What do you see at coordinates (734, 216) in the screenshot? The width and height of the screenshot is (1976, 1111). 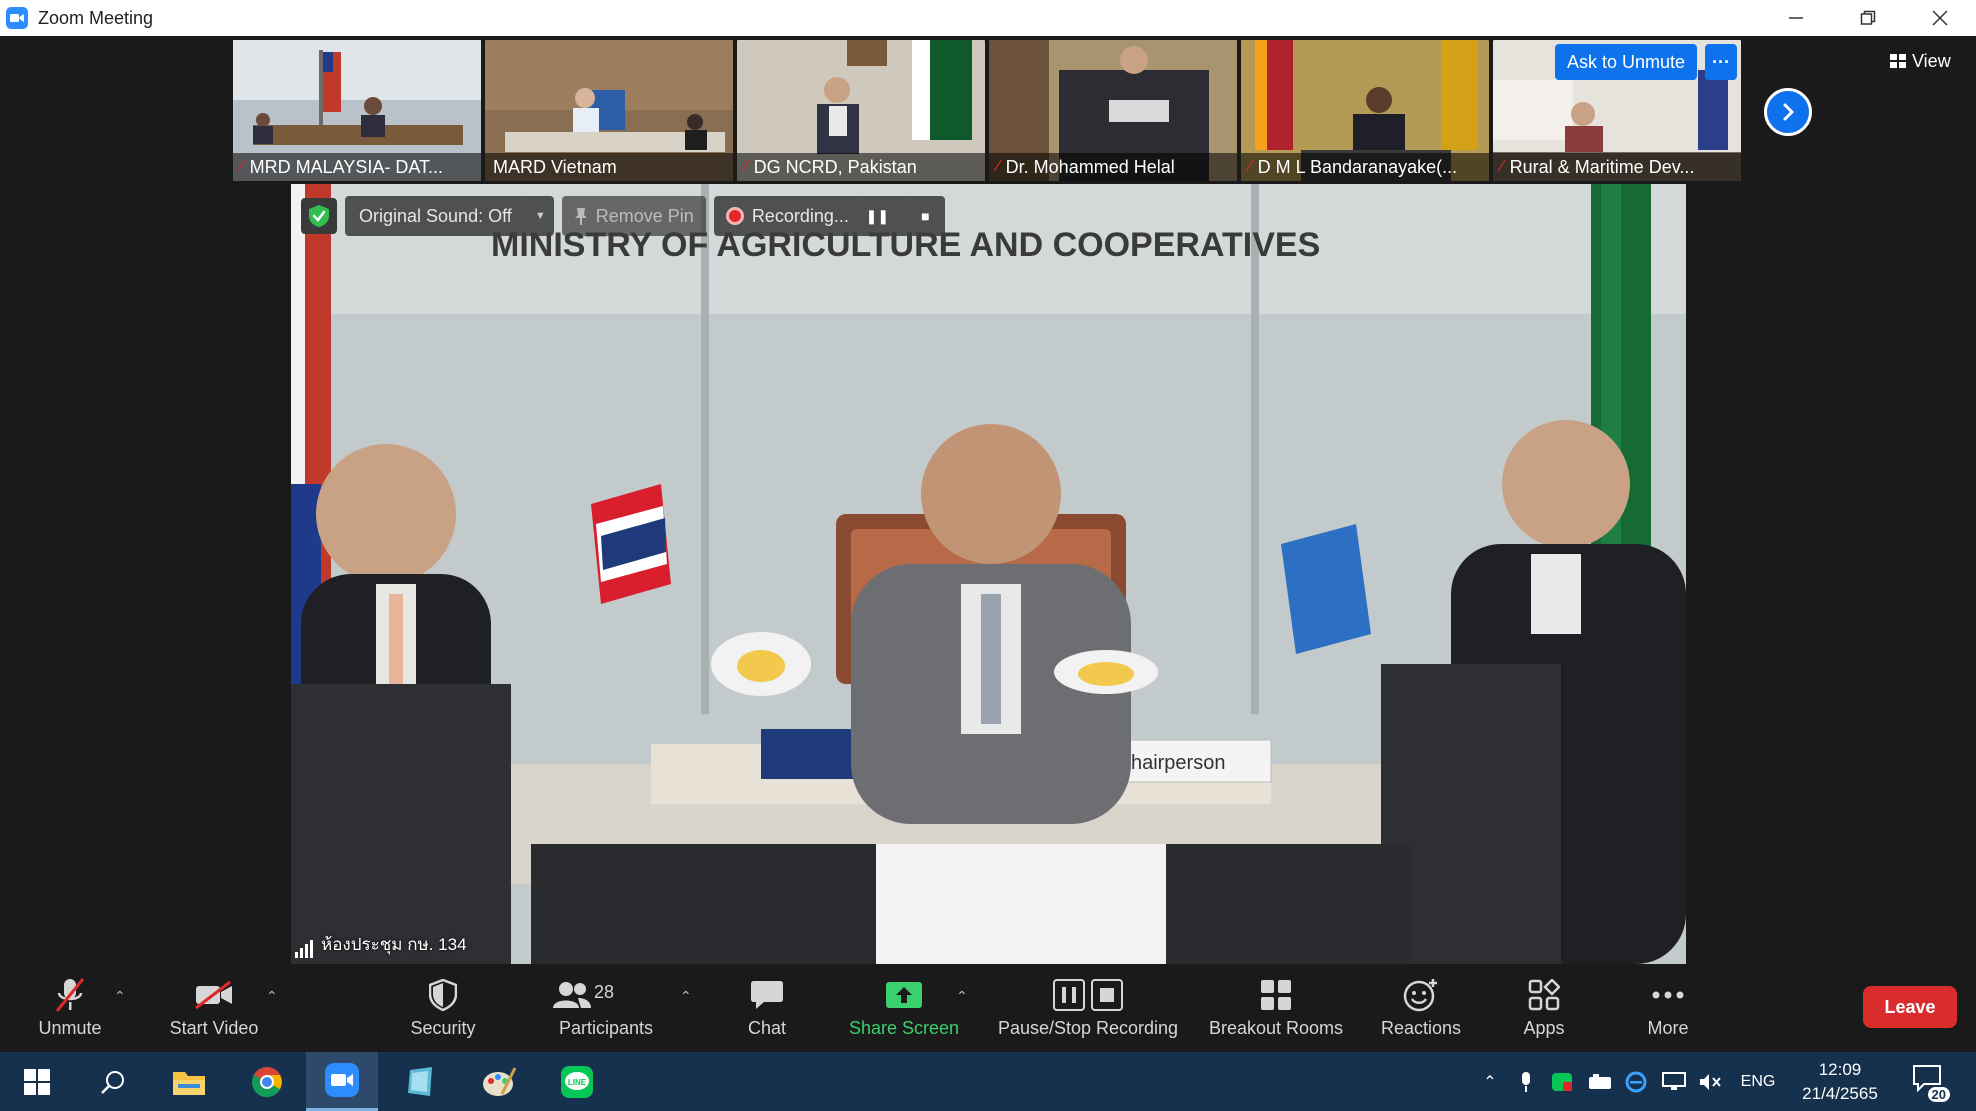 I see `recording-dot-icon` at bounding box center [734, 216].